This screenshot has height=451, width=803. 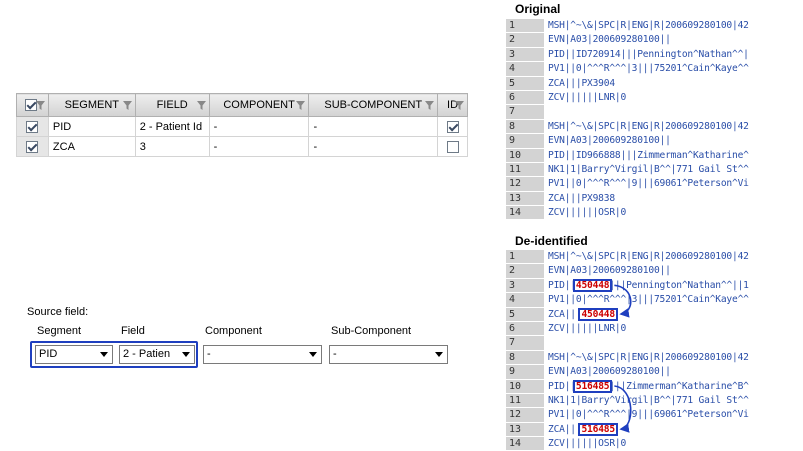 I want to click on link-arrows, so click(x=623, y=358).